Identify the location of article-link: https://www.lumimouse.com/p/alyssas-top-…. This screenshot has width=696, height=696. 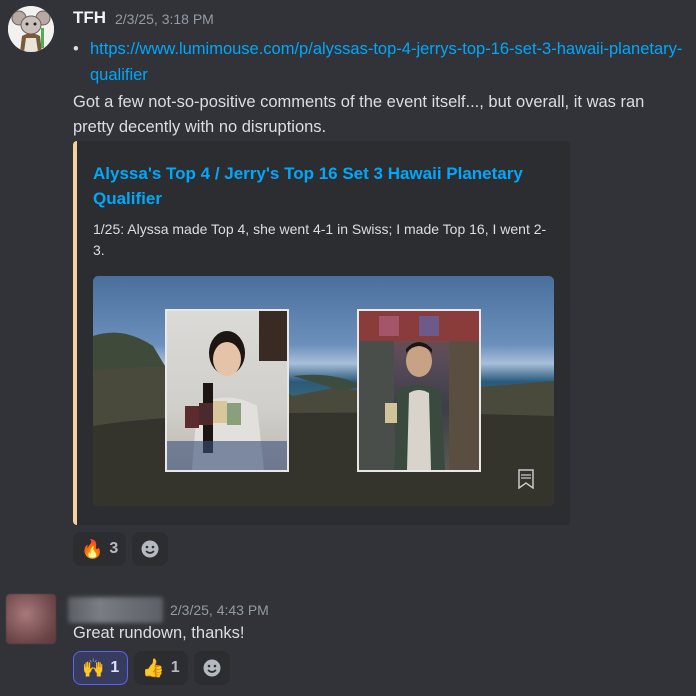
(386, 62).